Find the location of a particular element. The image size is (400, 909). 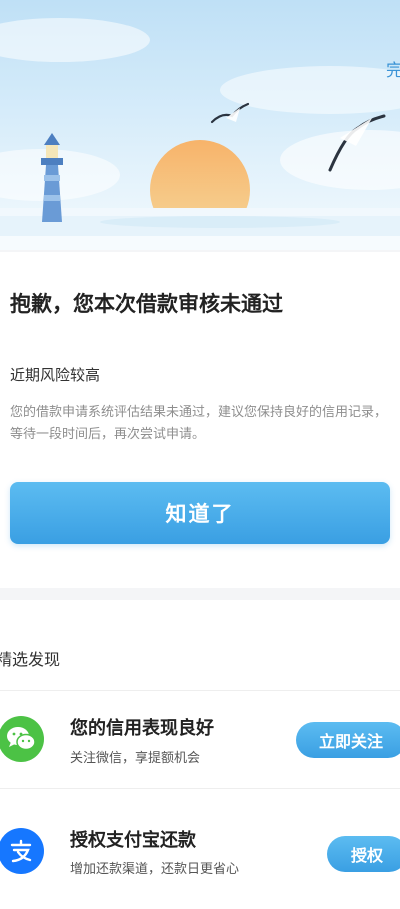

done-button: 完 is located at coordinates (393, 68).